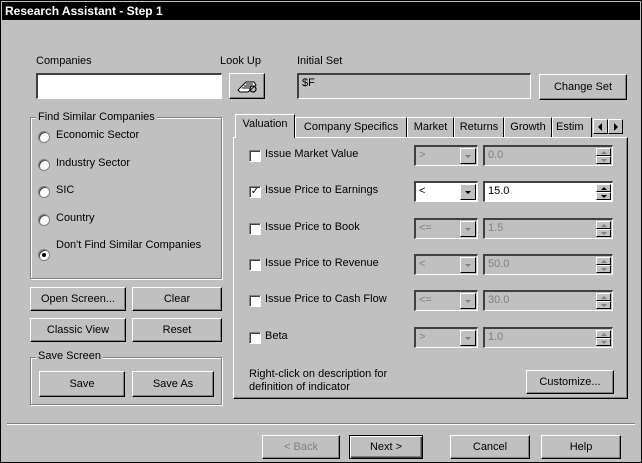 Image resolution: width=642 pixels, height=463 pixels. I want to click on tab-market: Market, so click(430, 127).